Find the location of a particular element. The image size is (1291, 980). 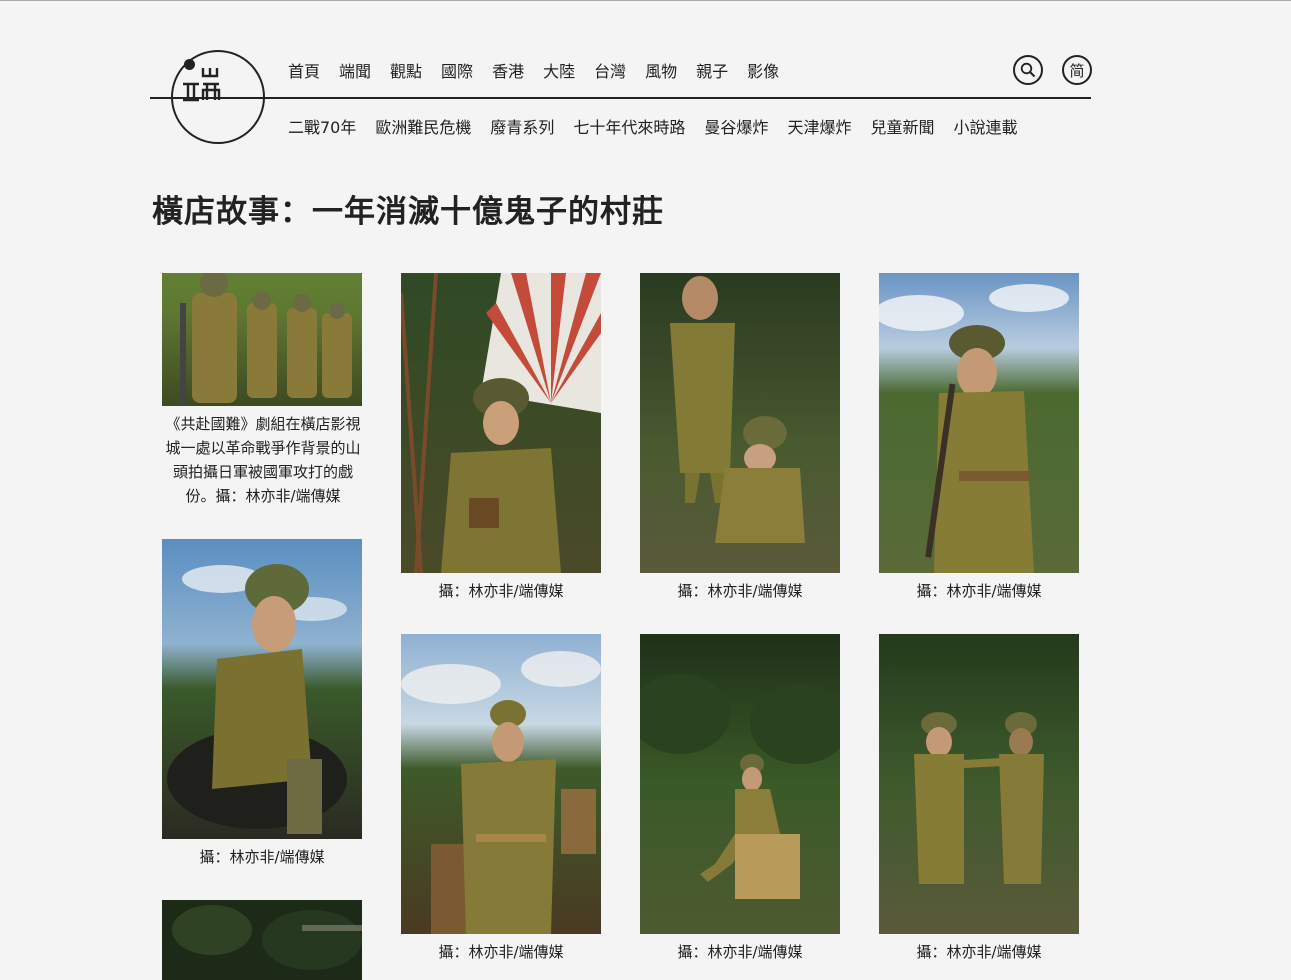

photo-soldier-resting-chin is located at coordinates (262, 689).